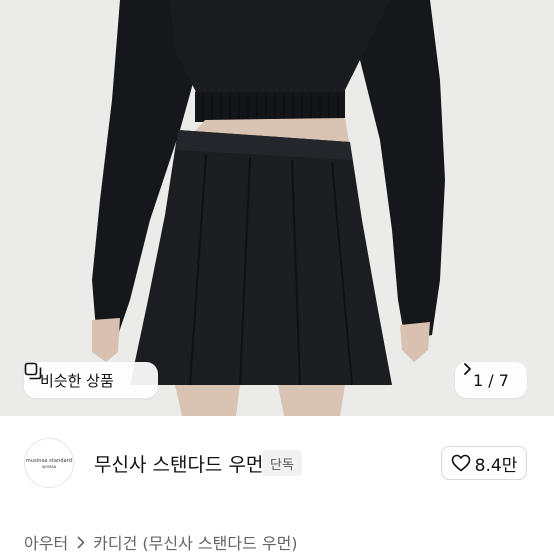 The width and height of the screenshot is (554, 554). I want to click on similar-items-icon, so click(33, 371).